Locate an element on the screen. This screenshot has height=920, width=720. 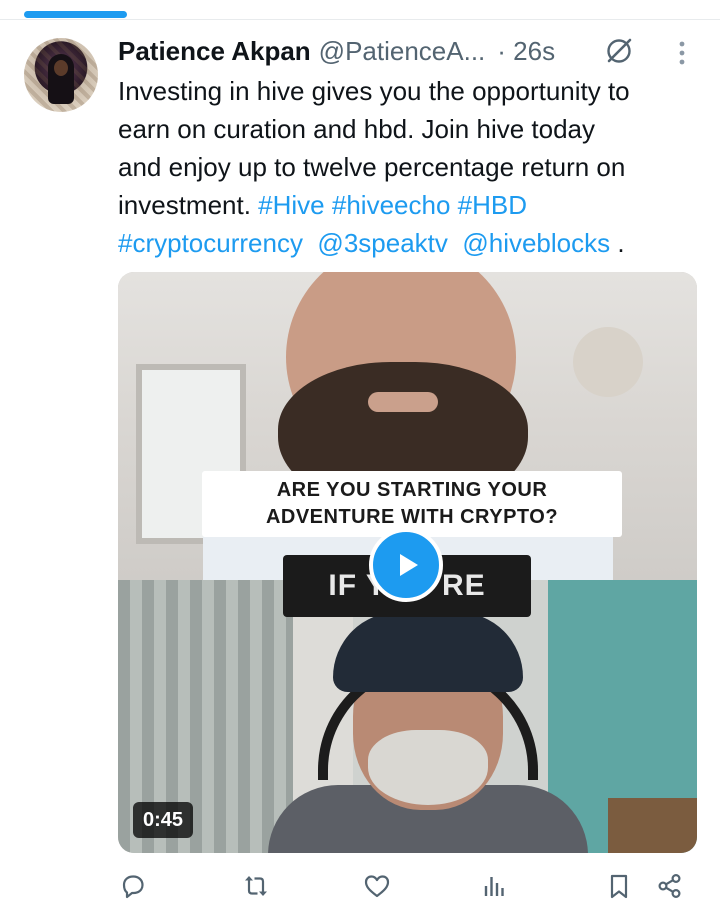
more-vertical-icon is located at coordinates (682, 53).